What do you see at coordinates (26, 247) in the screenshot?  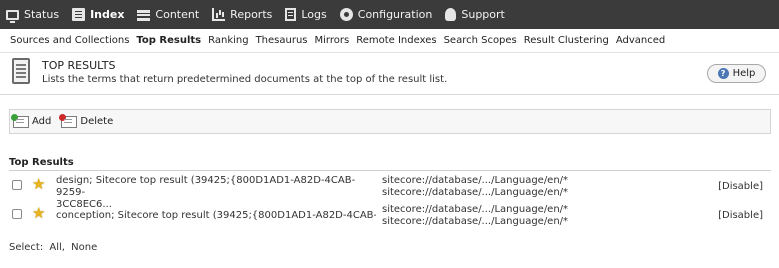 I see `select-label: Select:` at bounding box center [26, 247].